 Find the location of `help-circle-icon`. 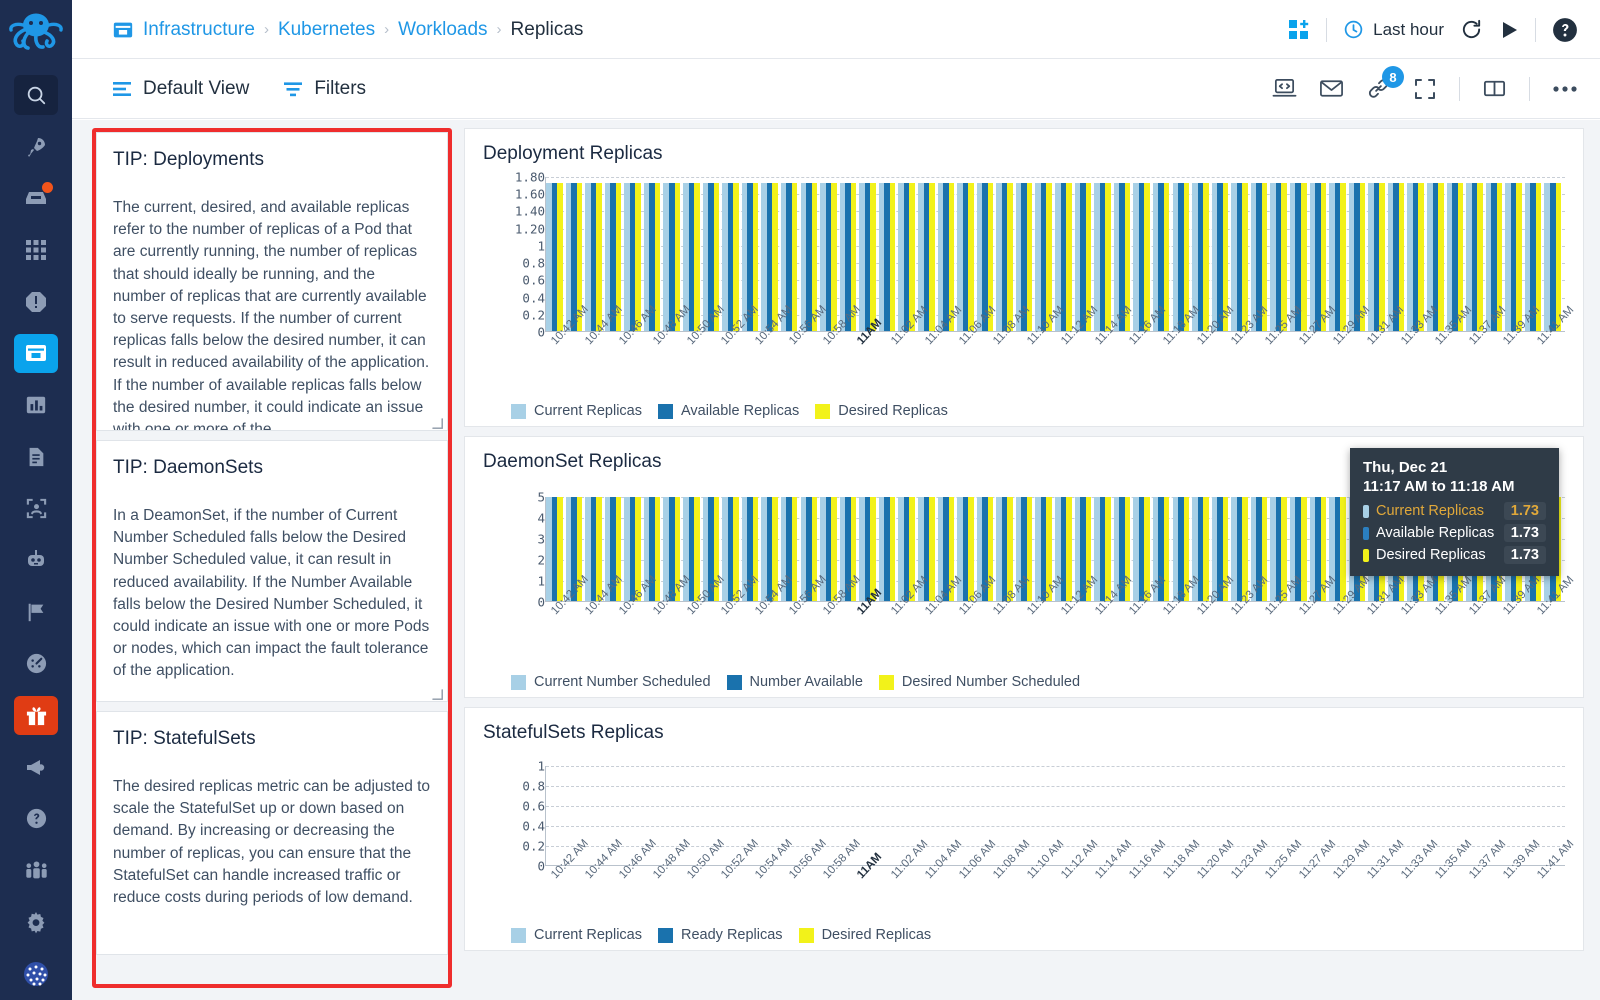

help-circle-icon is located at coordinates (1565, 30).